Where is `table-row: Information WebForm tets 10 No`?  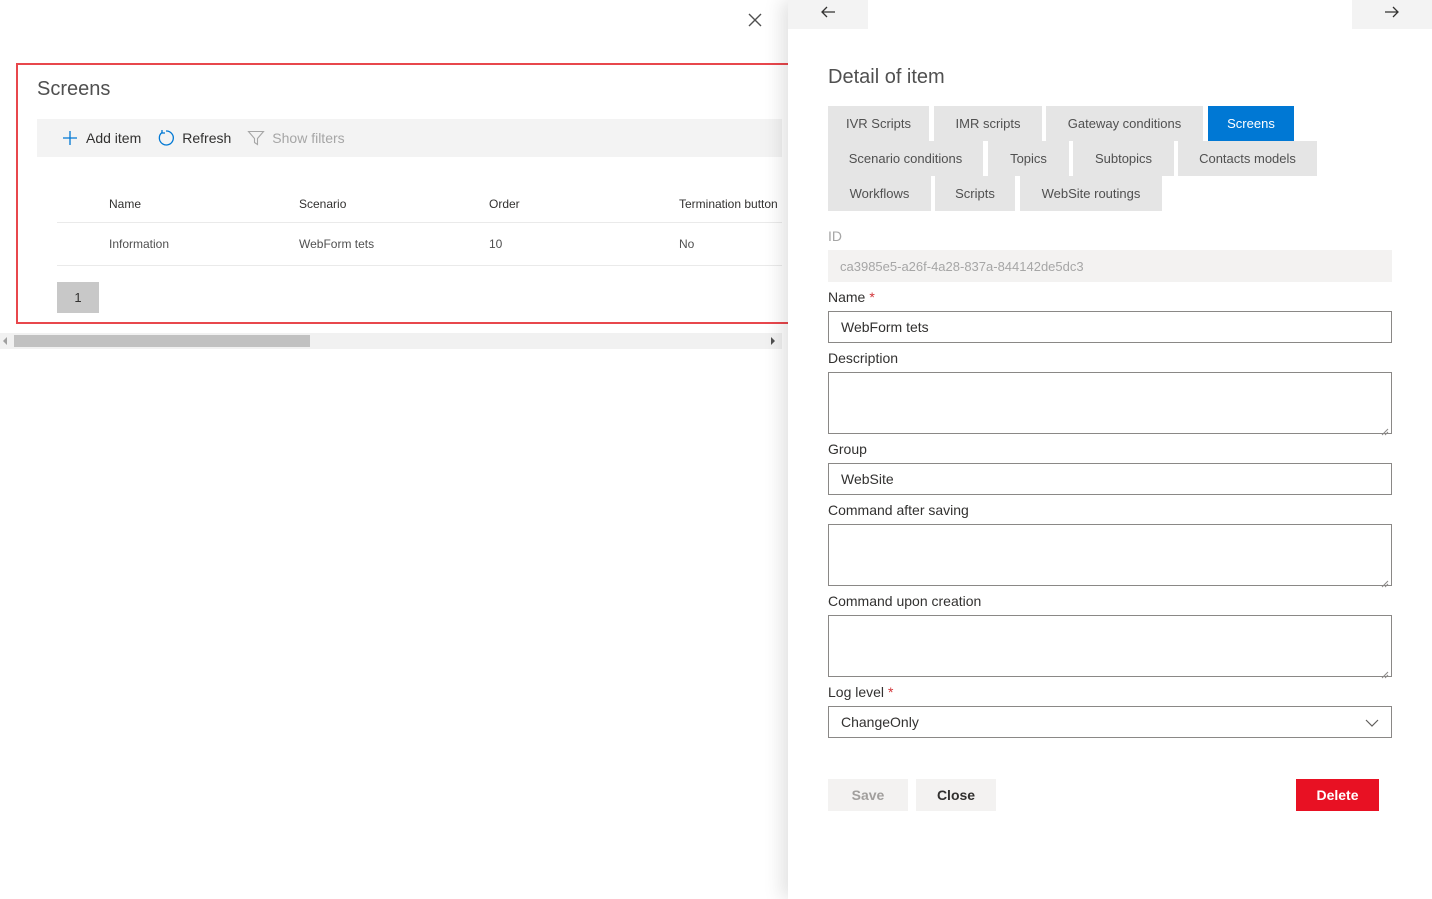 table-row: Information WebForm tets 10 No is located at coordinates (419, 244).